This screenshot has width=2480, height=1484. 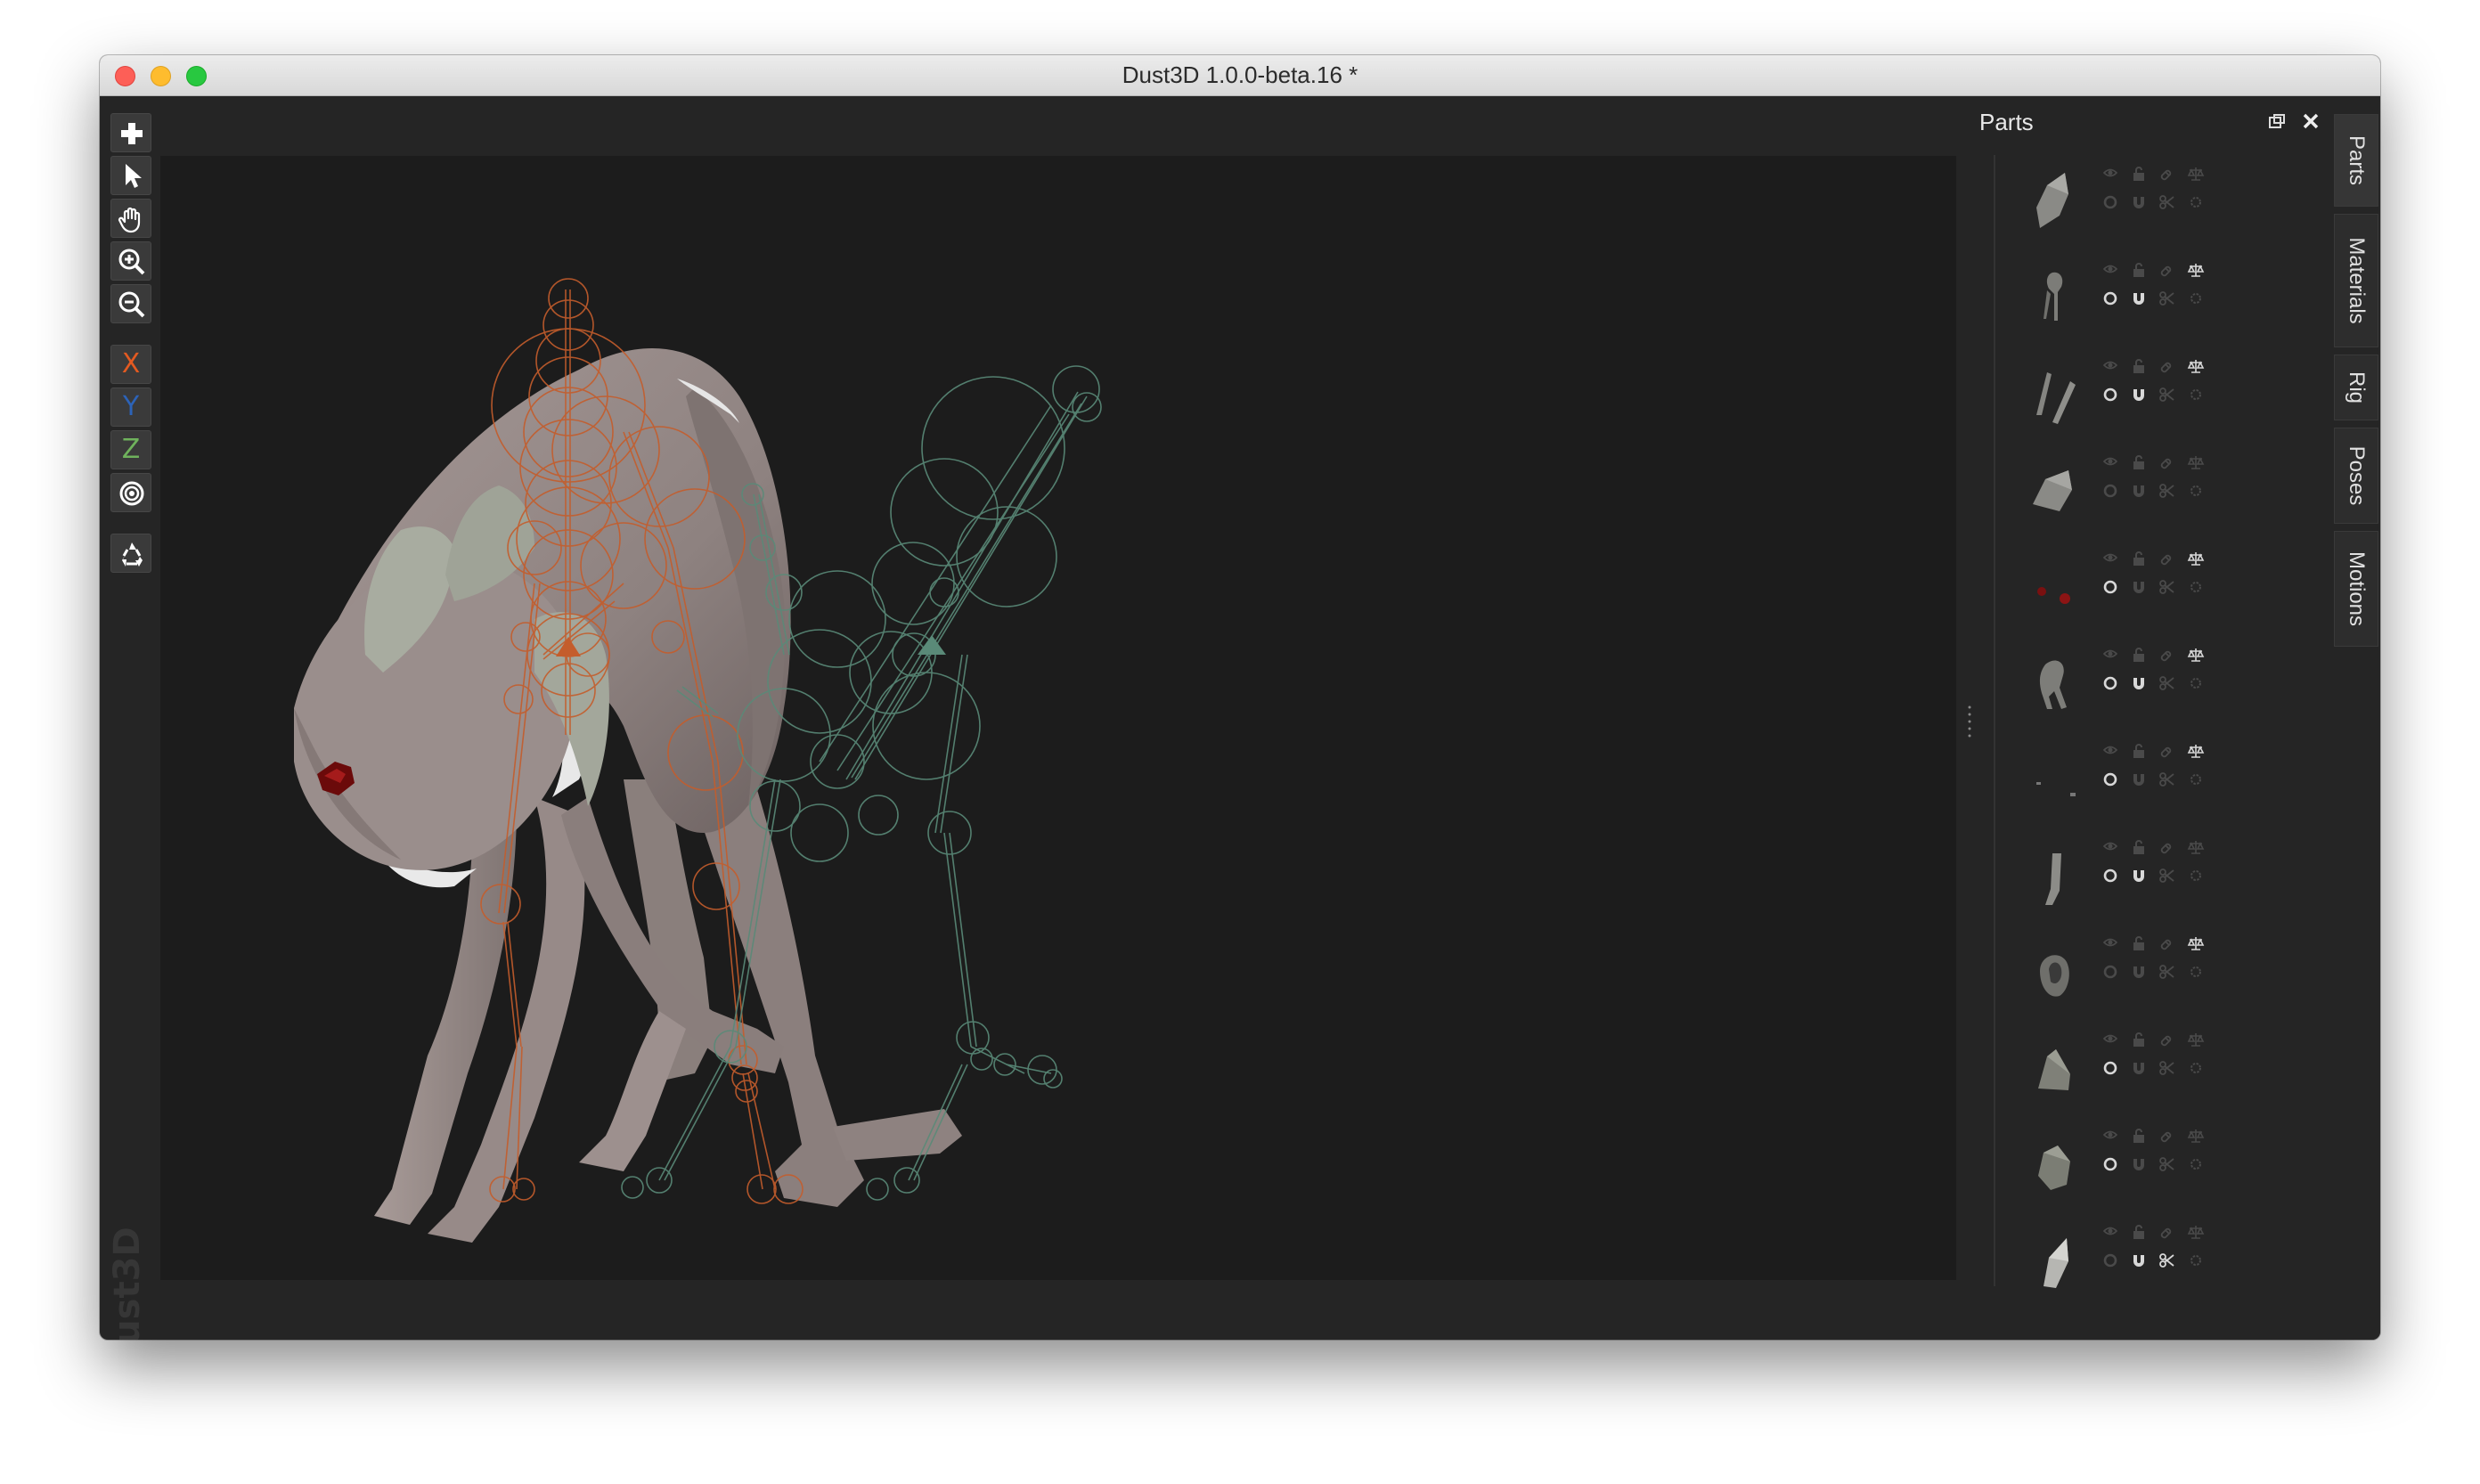 What do you see at coordinates (2356, 161) in the screenshot?
I see `tab-parts: Parts` at bounding box center [2356, 161].